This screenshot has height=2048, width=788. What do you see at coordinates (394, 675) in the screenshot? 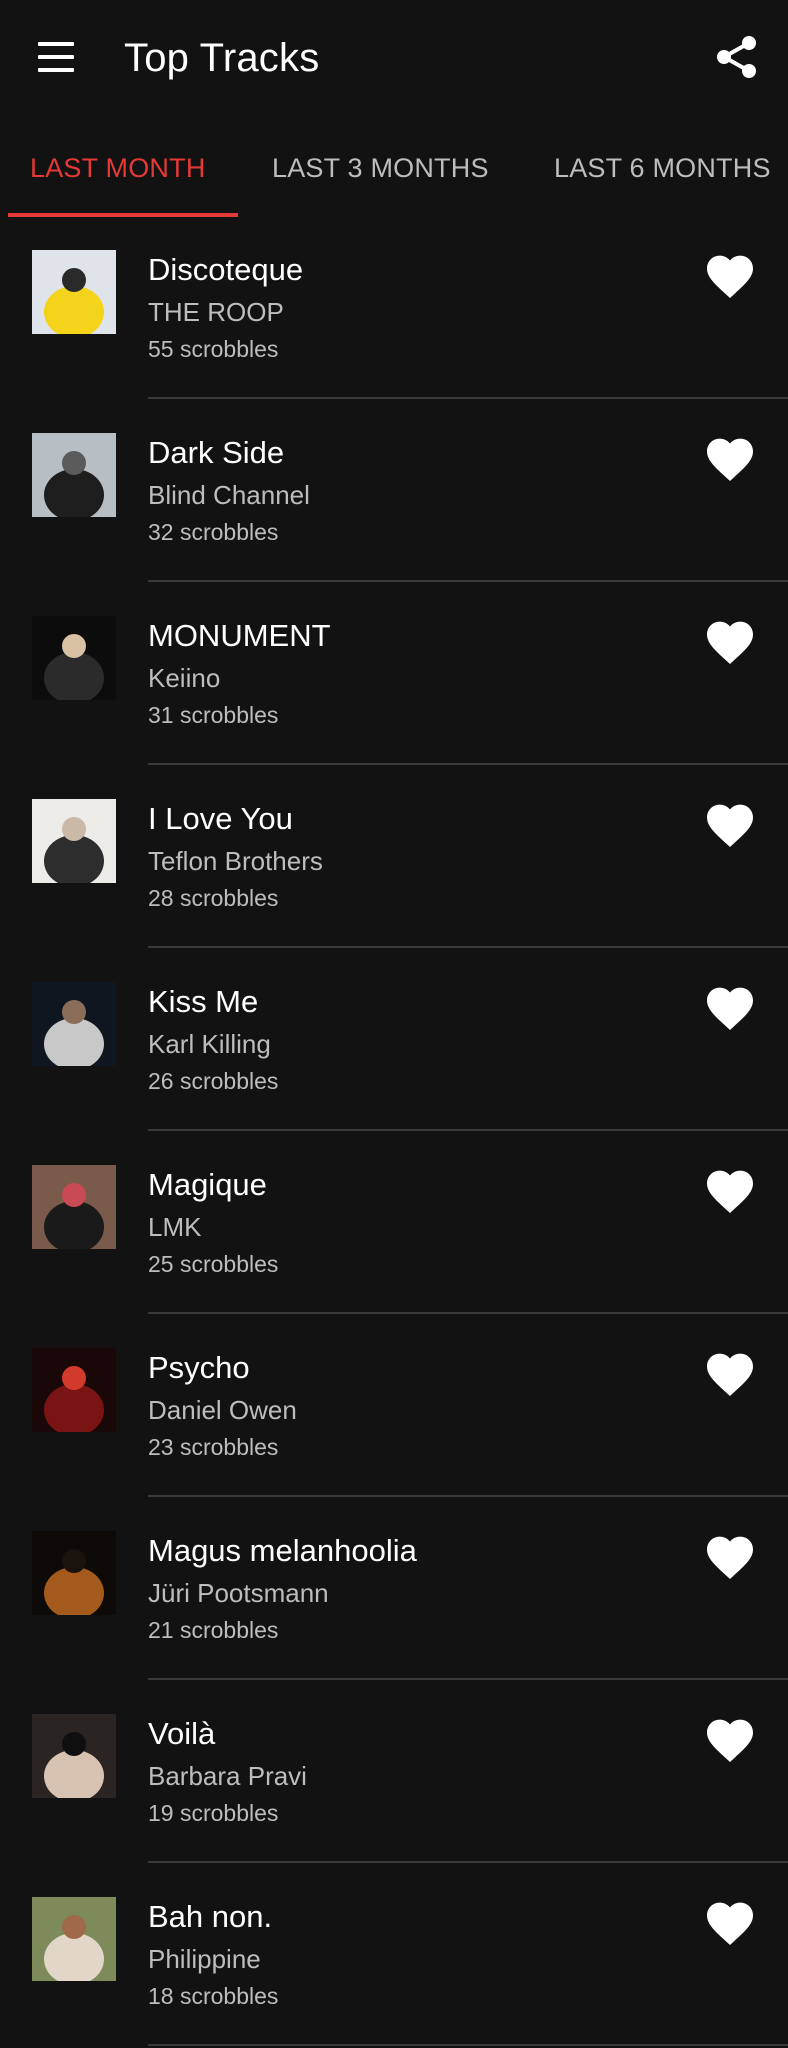
I see `track-row: MONUMENT Keiino 31 scrobbles` at bounding box center [394, 675].